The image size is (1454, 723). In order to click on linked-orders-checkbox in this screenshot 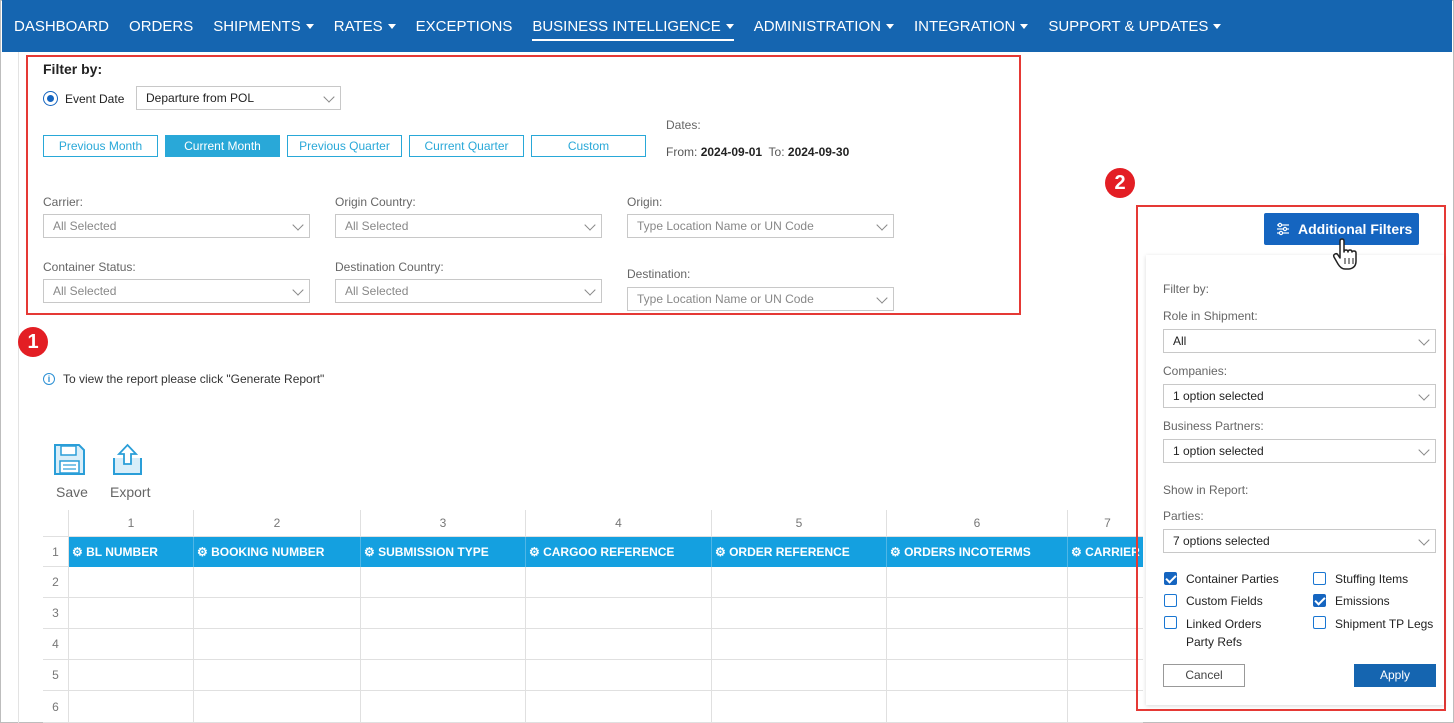, I will do `click(1170, 622)`.